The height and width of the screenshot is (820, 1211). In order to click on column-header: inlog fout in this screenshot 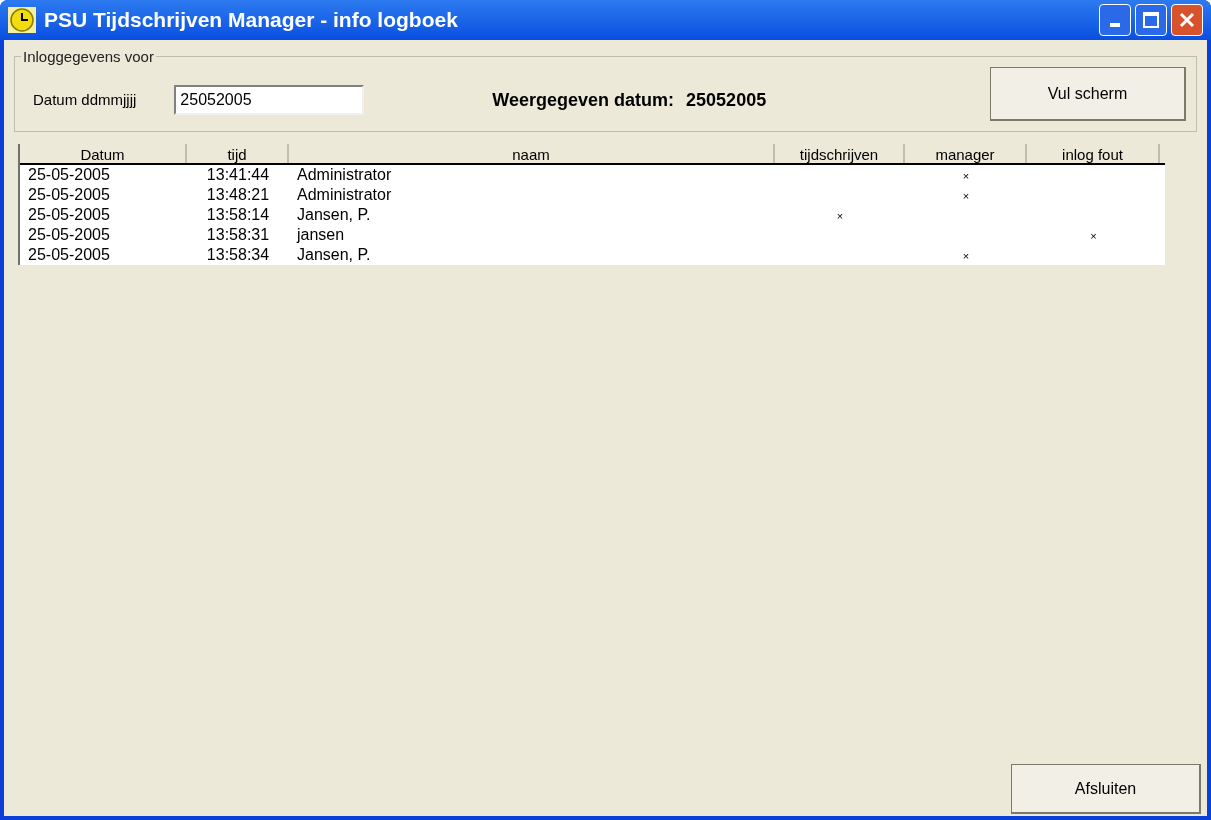, I will do `click(1093, 153)`.